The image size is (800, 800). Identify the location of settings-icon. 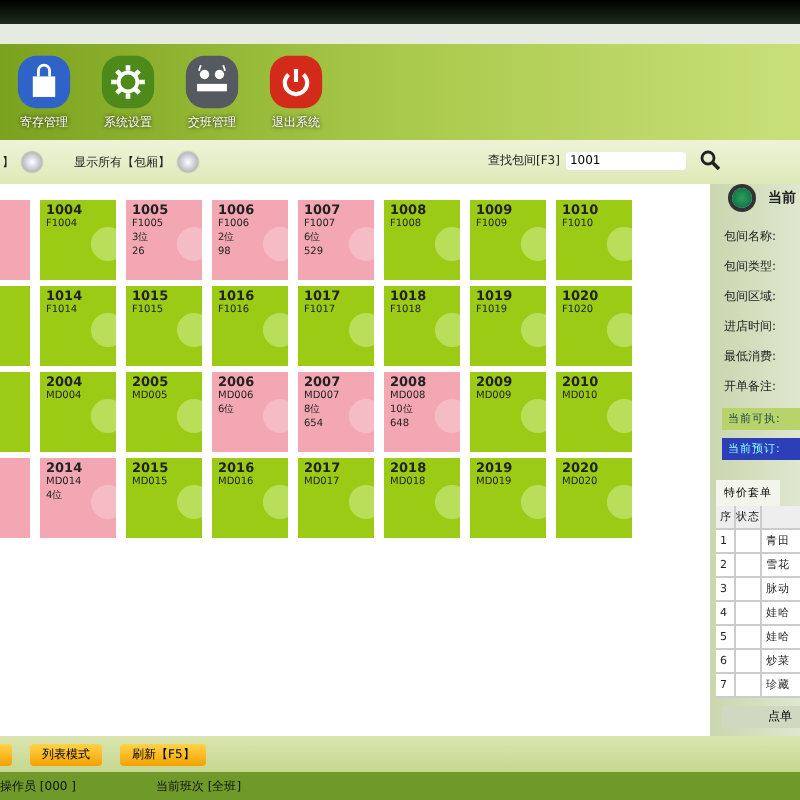
(128, 82).